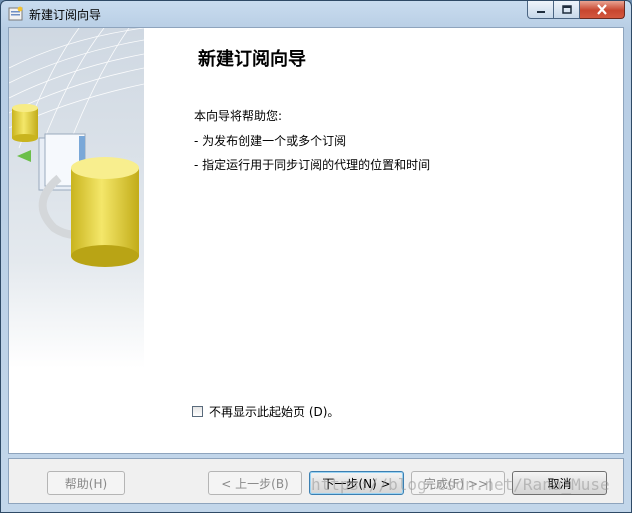  I want to click on bullet-item: - 指定运行用于同步订阅的代理的位置和时间, so click(312, 165).